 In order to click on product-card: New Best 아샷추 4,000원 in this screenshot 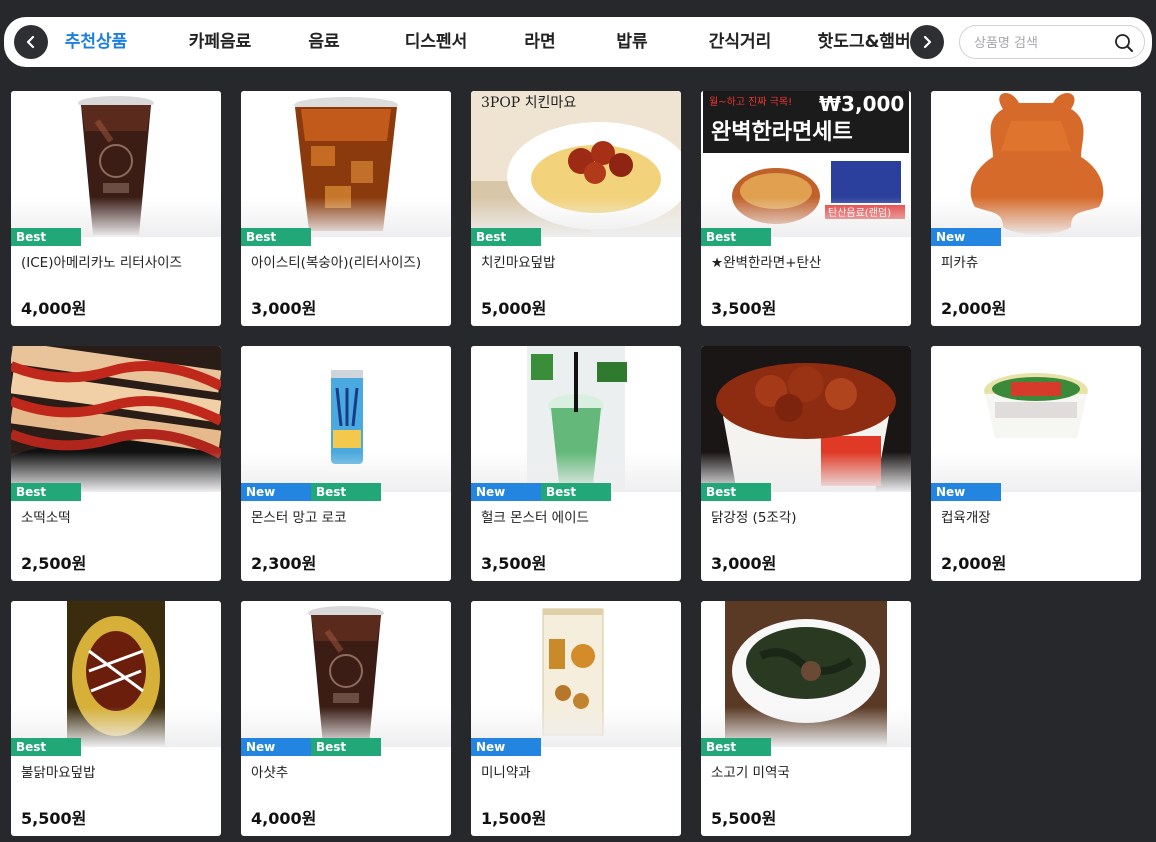, I will do `click(346, 718)`.